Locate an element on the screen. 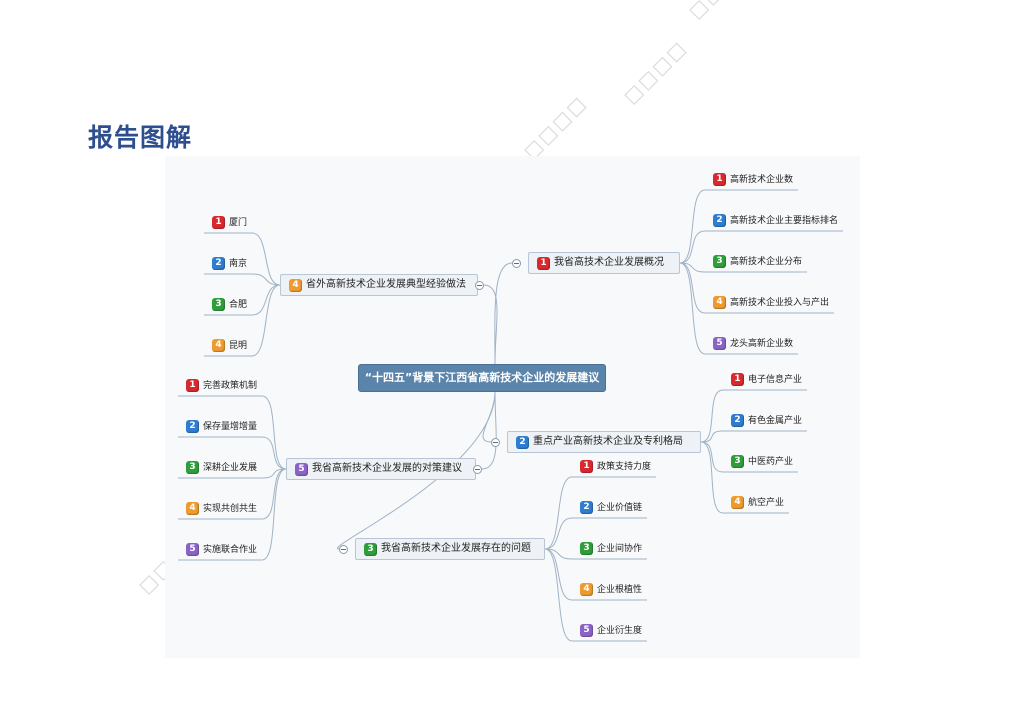 This screenshot has width=1024, height=724. branch-label: 省外高新技术企业发展典型经验做法 is located at coordinates (386, 284).